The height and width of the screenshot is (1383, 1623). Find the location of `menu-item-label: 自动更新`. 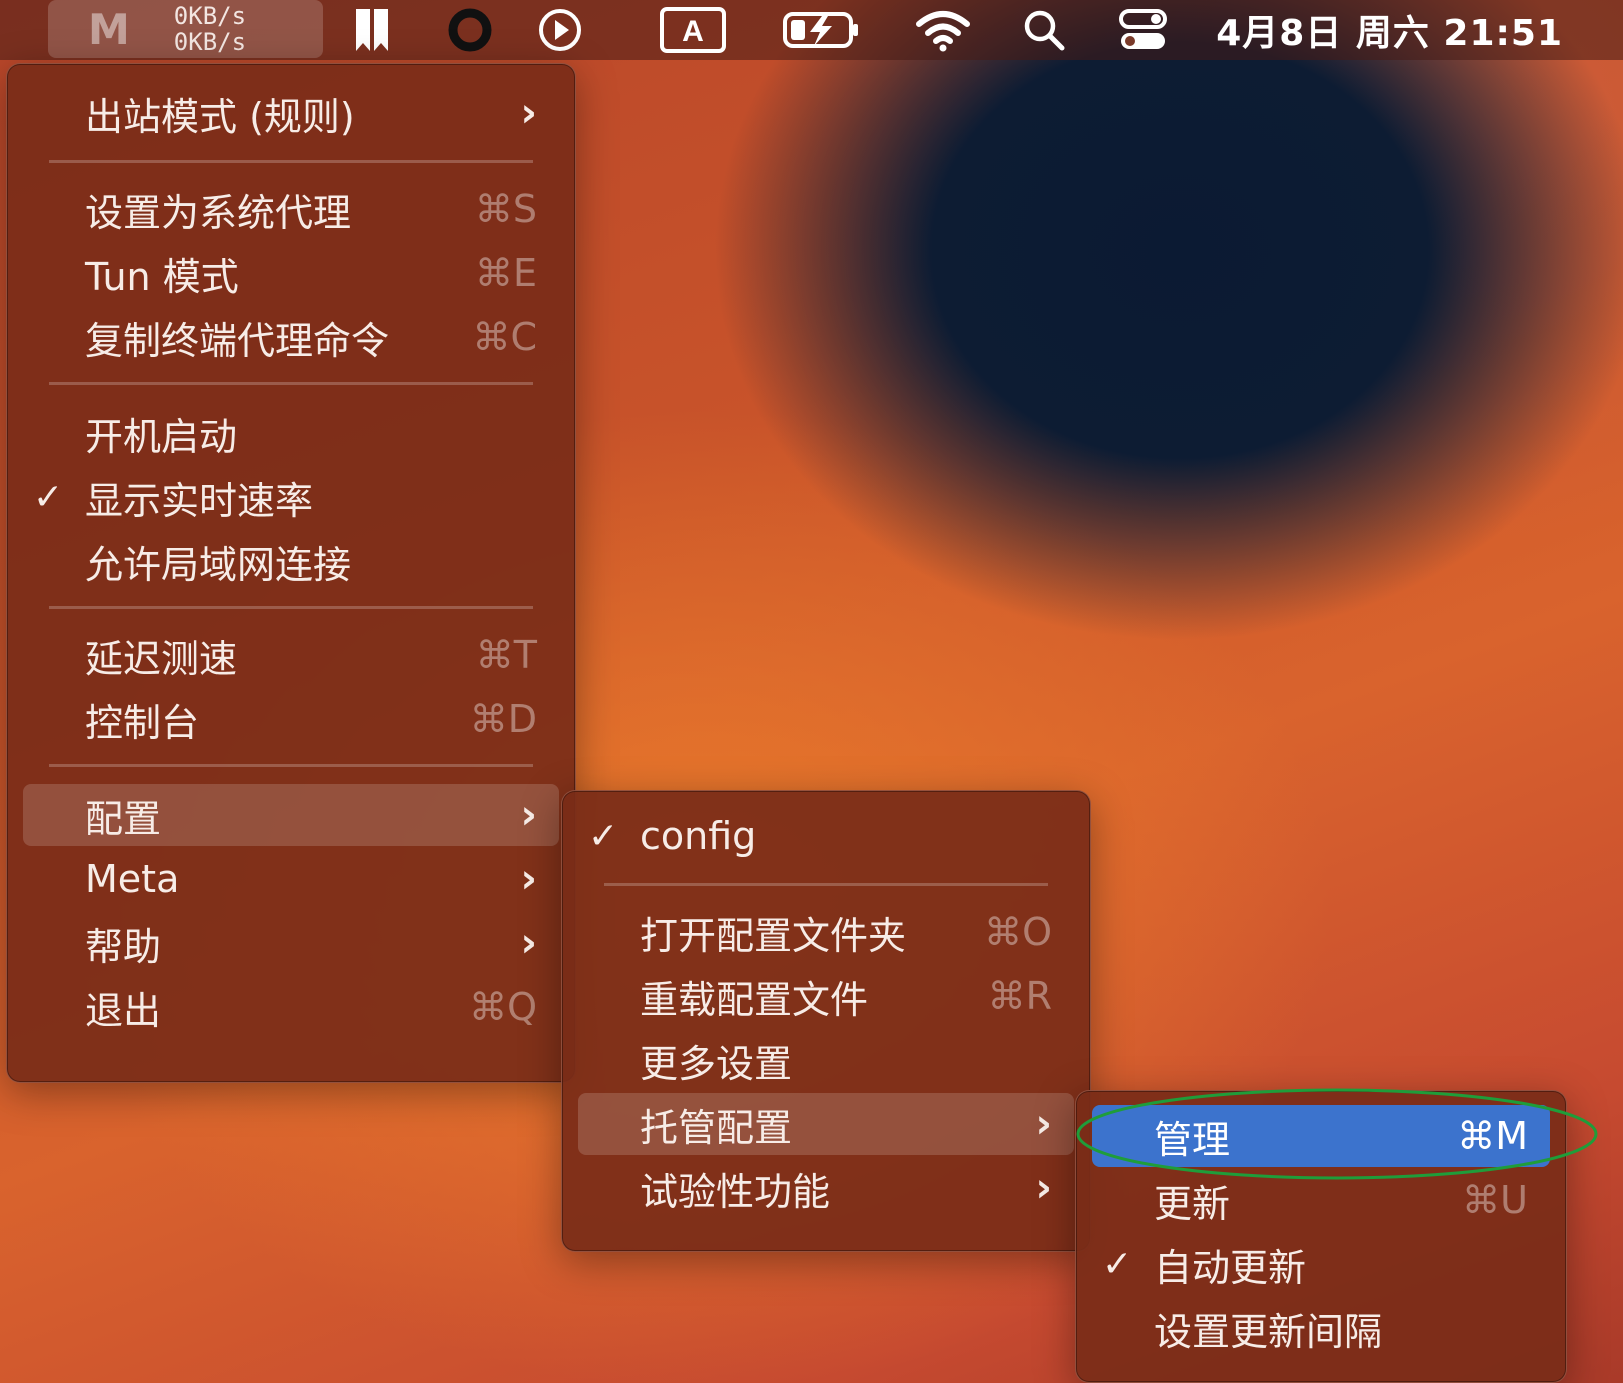

menu-item-label: 自动更新 is located at coordinates (1230, 1267).